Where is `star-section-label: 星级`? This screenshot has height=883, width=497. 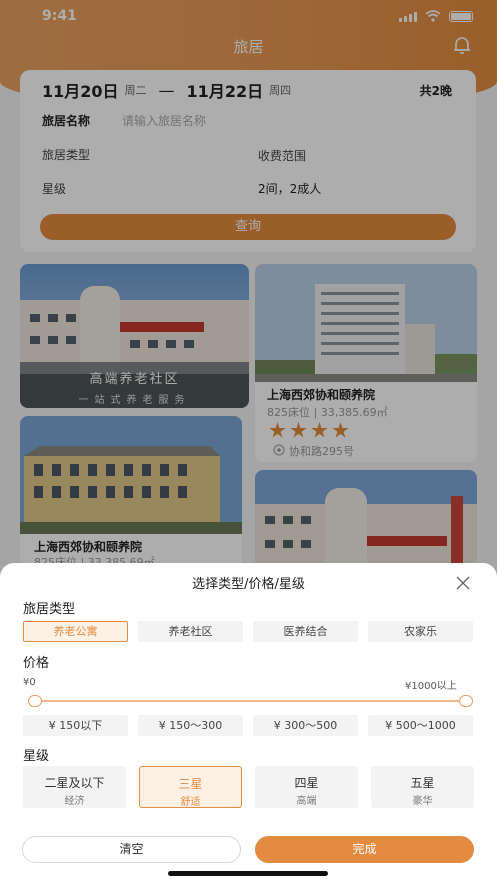
star-section-label: 星级 is located at coordinates (36, 756).